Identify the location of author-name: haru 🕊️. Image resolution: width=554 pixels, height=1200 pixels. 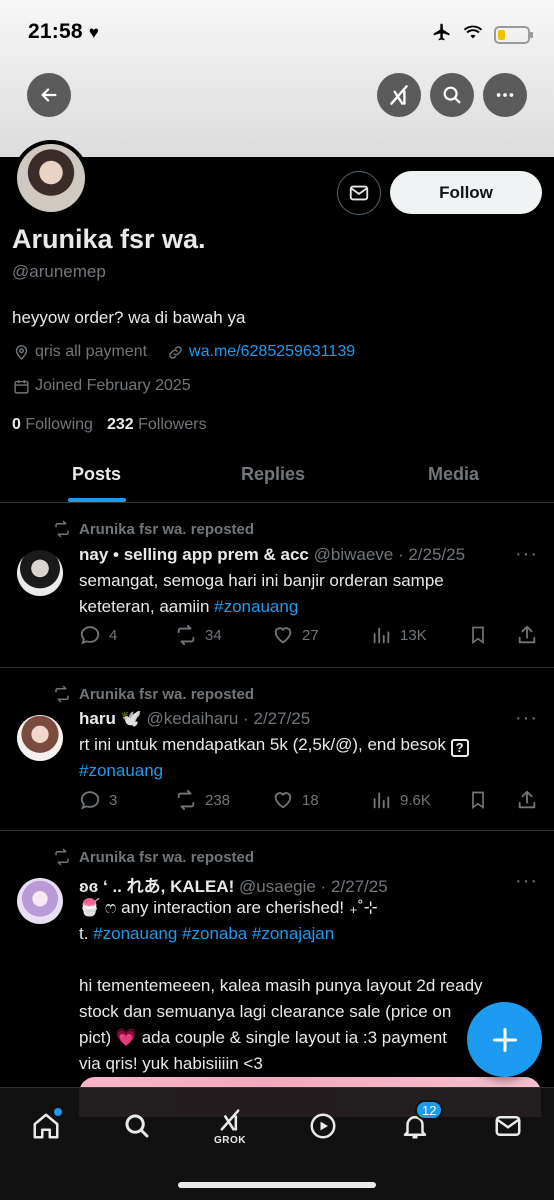
(110, 718).